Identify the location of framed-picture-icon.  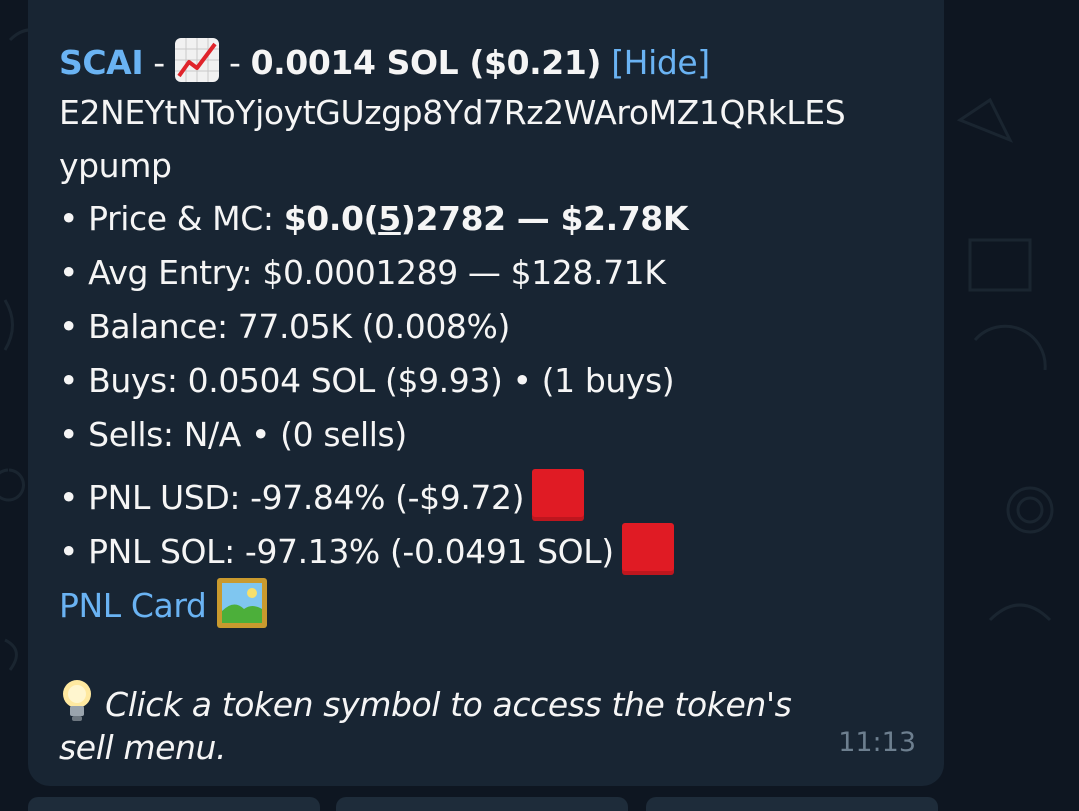
(242, 603).